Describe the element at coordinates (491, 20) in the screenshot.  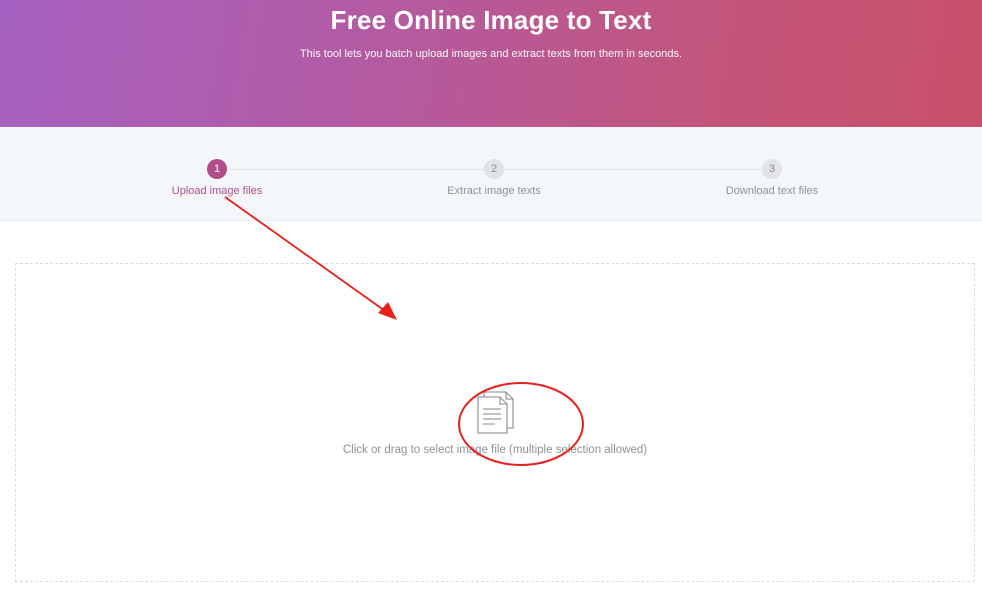
I see `page-title: Free Online Image to Text` at that location.